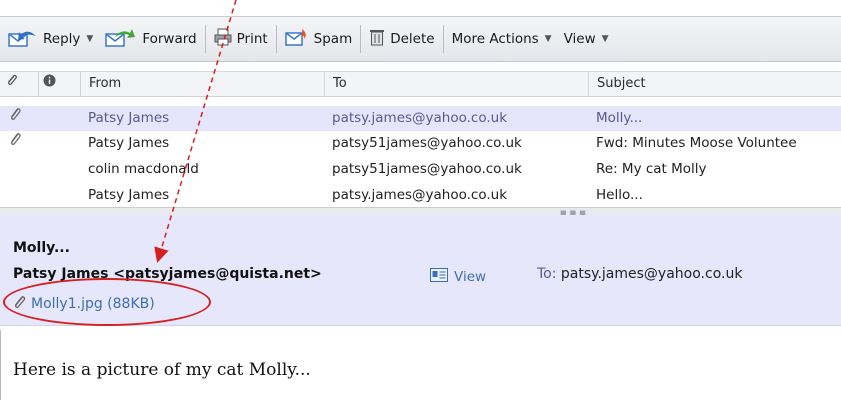 Image resolution: width=841 pixels, height=400 pixels. Describe the element at coordinates (195, 131) in the screenshot. I see `annotation-arrow` at that location.